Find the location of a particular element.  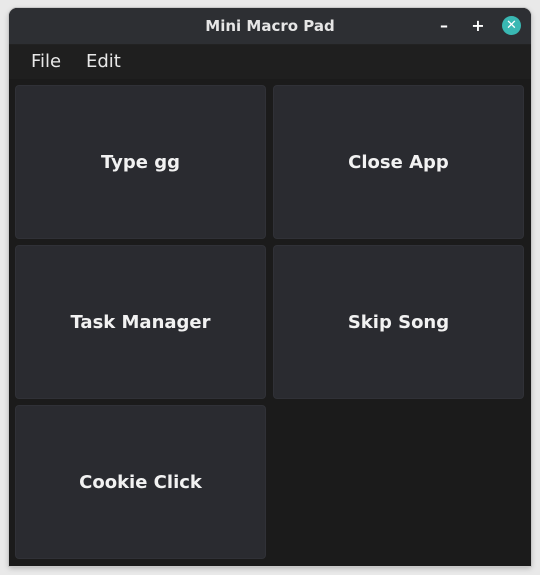

macro-button-type-gg: Type gg is located at coordinates (140, 162).